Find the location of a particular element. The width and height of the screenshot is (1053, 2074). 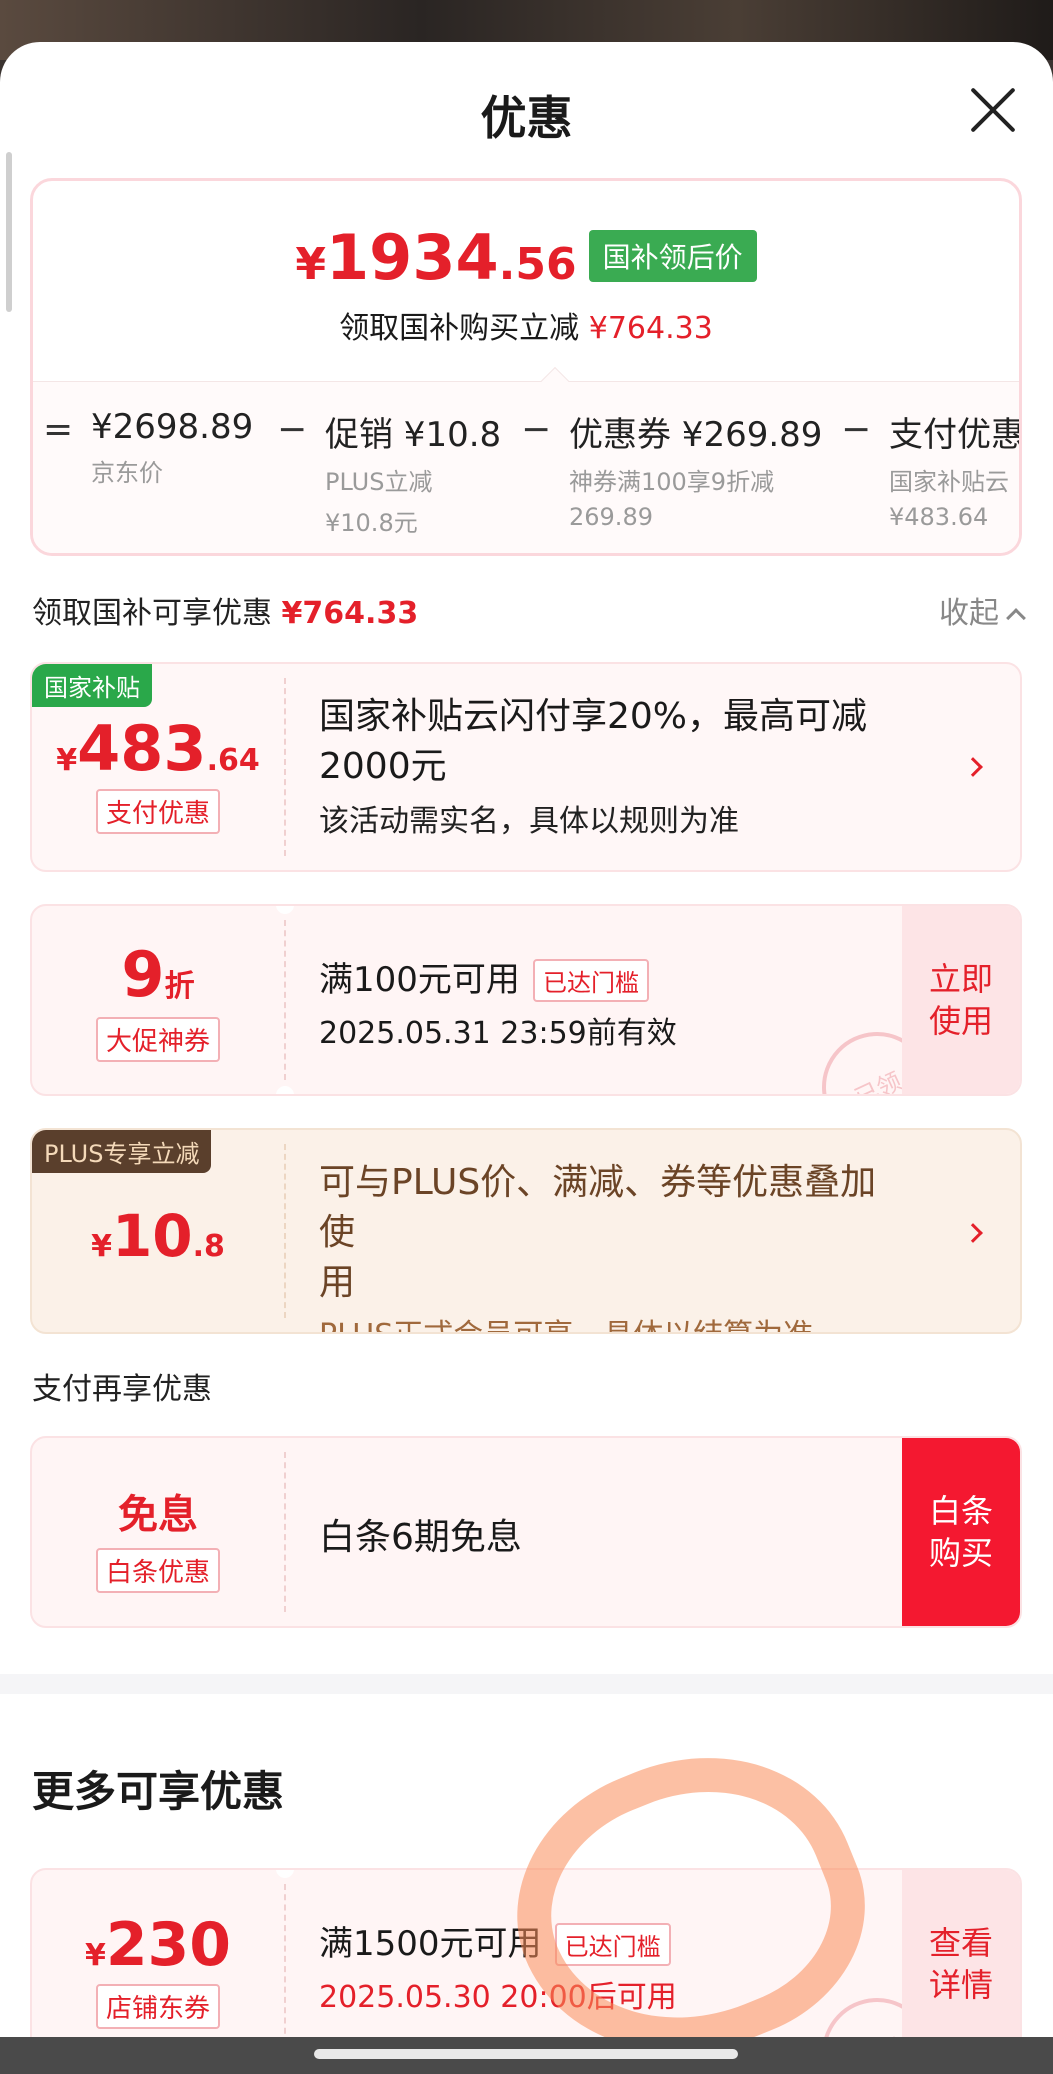

offer-text: 白条6期免息 is located at coordinates (420, 1537).